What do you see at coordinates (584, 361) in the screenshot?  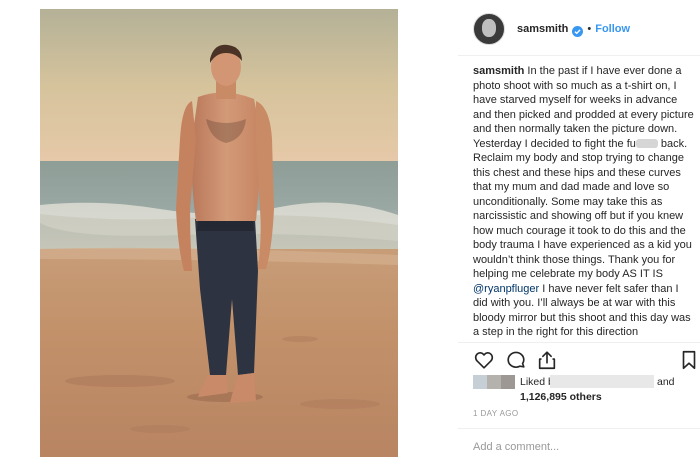 I see `post-actions` at bounding box center [584, 361].